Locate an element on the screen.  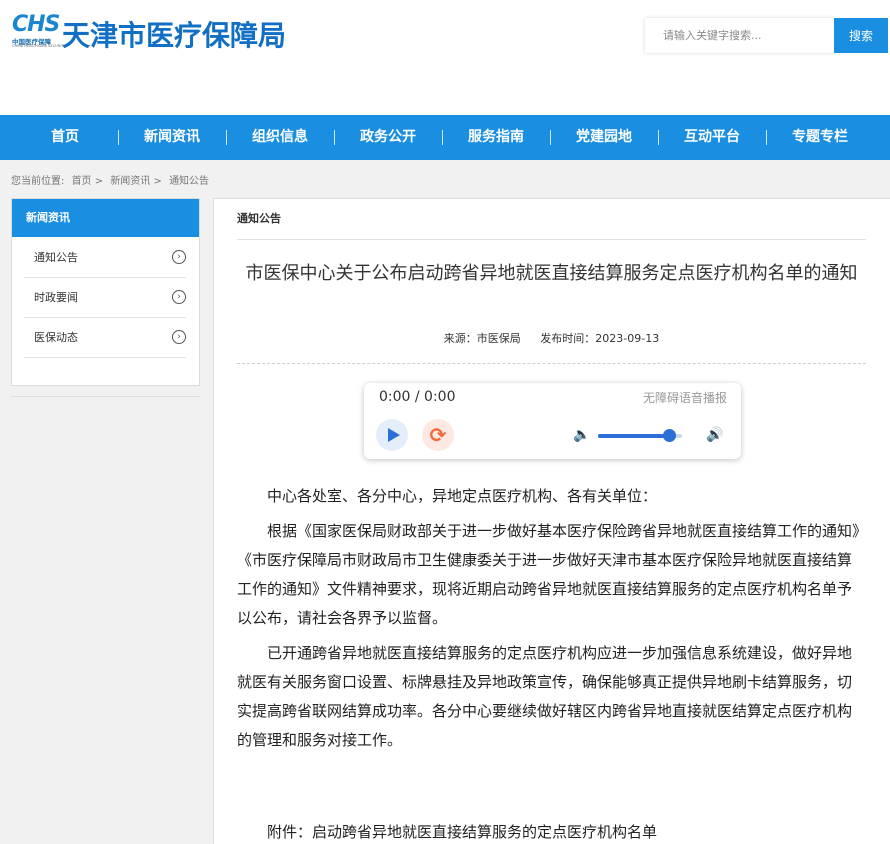
article-meta: 来源：市医保局 发布时间：2023-09-13 is located at coordinates (551, 338).